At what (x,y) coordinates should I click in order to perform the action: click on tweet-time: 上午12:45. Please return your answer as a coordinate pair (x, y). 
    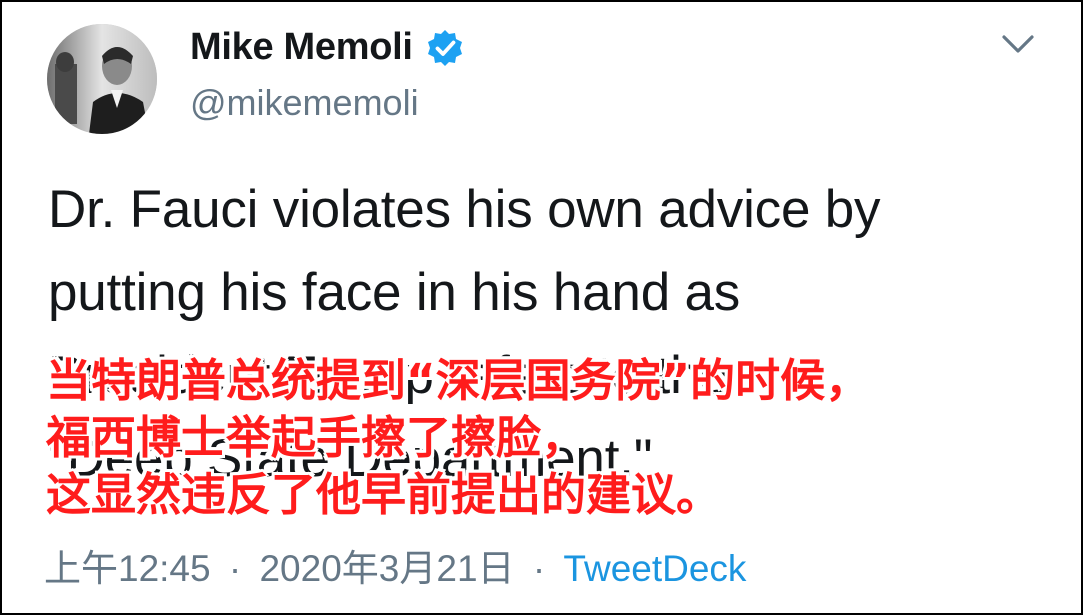
    Looking at the image, I should click on (127, 568).